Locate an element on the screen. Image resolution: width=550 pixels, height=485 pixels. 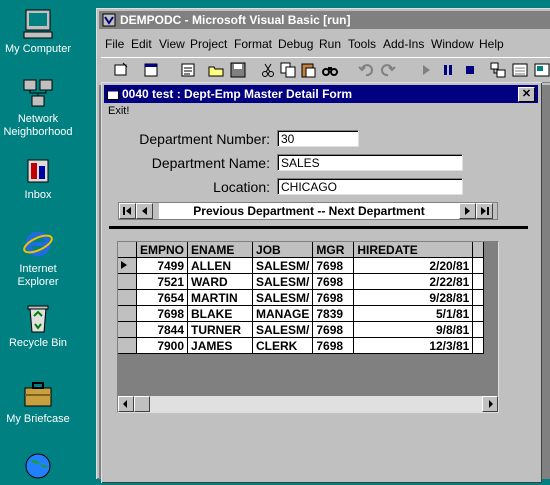
cell-hiredate: 9/28/81 is located at coordinates (413, 297).